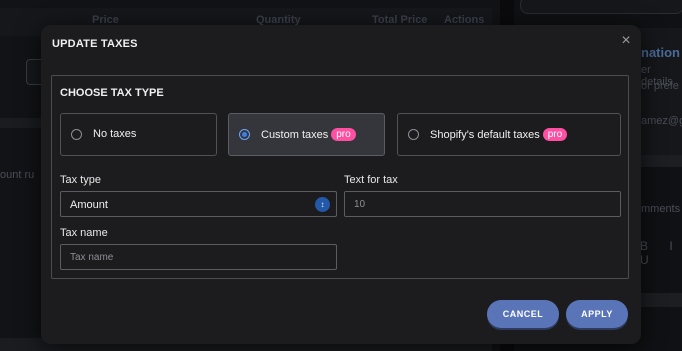 The image size is (682, 351). Describe the element at coordinates (17, 175) in the screenshot. I see `background-discount-text: ount ru` at that location.